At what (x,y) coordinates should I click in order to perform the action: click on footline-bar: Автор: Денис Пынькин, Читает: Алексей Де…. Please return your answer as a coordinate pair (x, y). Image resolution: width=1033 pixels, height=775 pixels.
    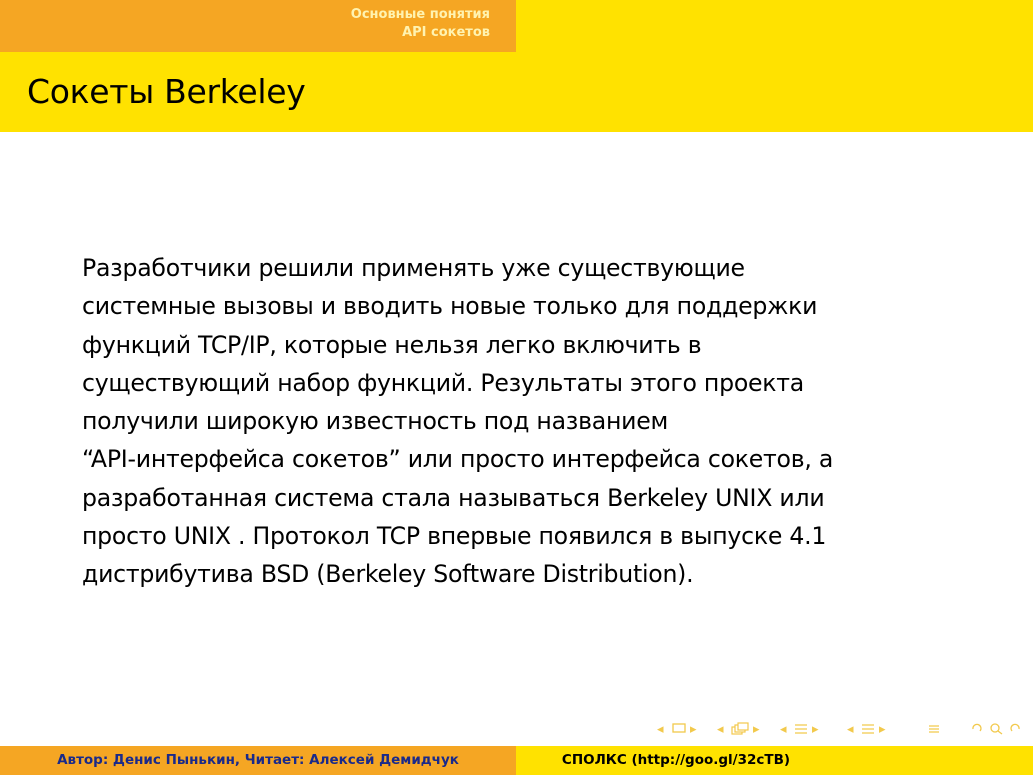
    Looking at the image, I should click on (516, 760).